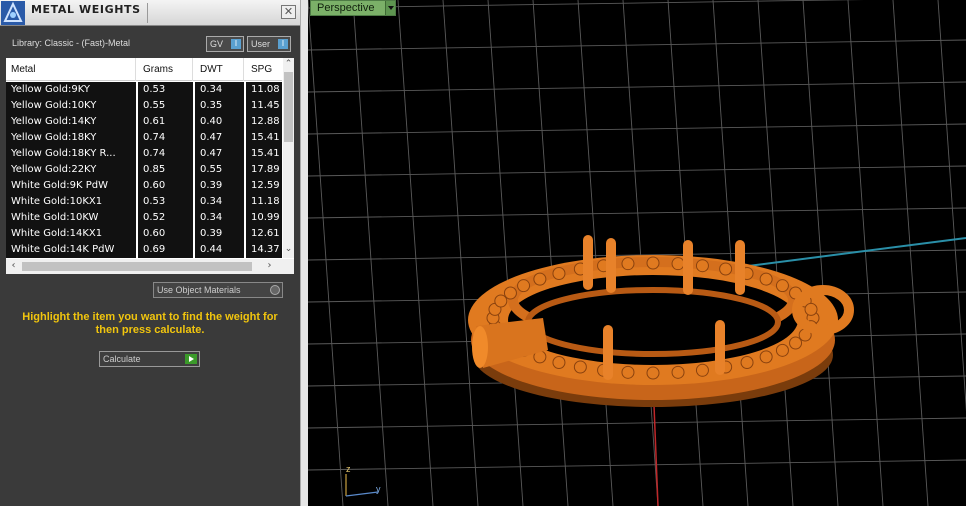 The image size is (966, 506). What do you see at coordinates (269, 265) in the screenshot?
I see `scroll-right-icon: ›` at bounding box center [269, 265].